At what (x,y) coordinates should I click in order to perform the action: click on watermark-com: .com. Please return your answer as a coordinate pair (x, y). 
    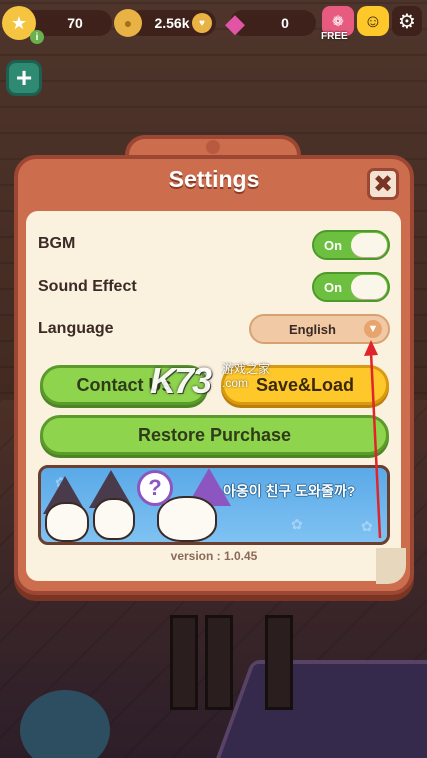
    Looking at the image, I should click on (235, 383).